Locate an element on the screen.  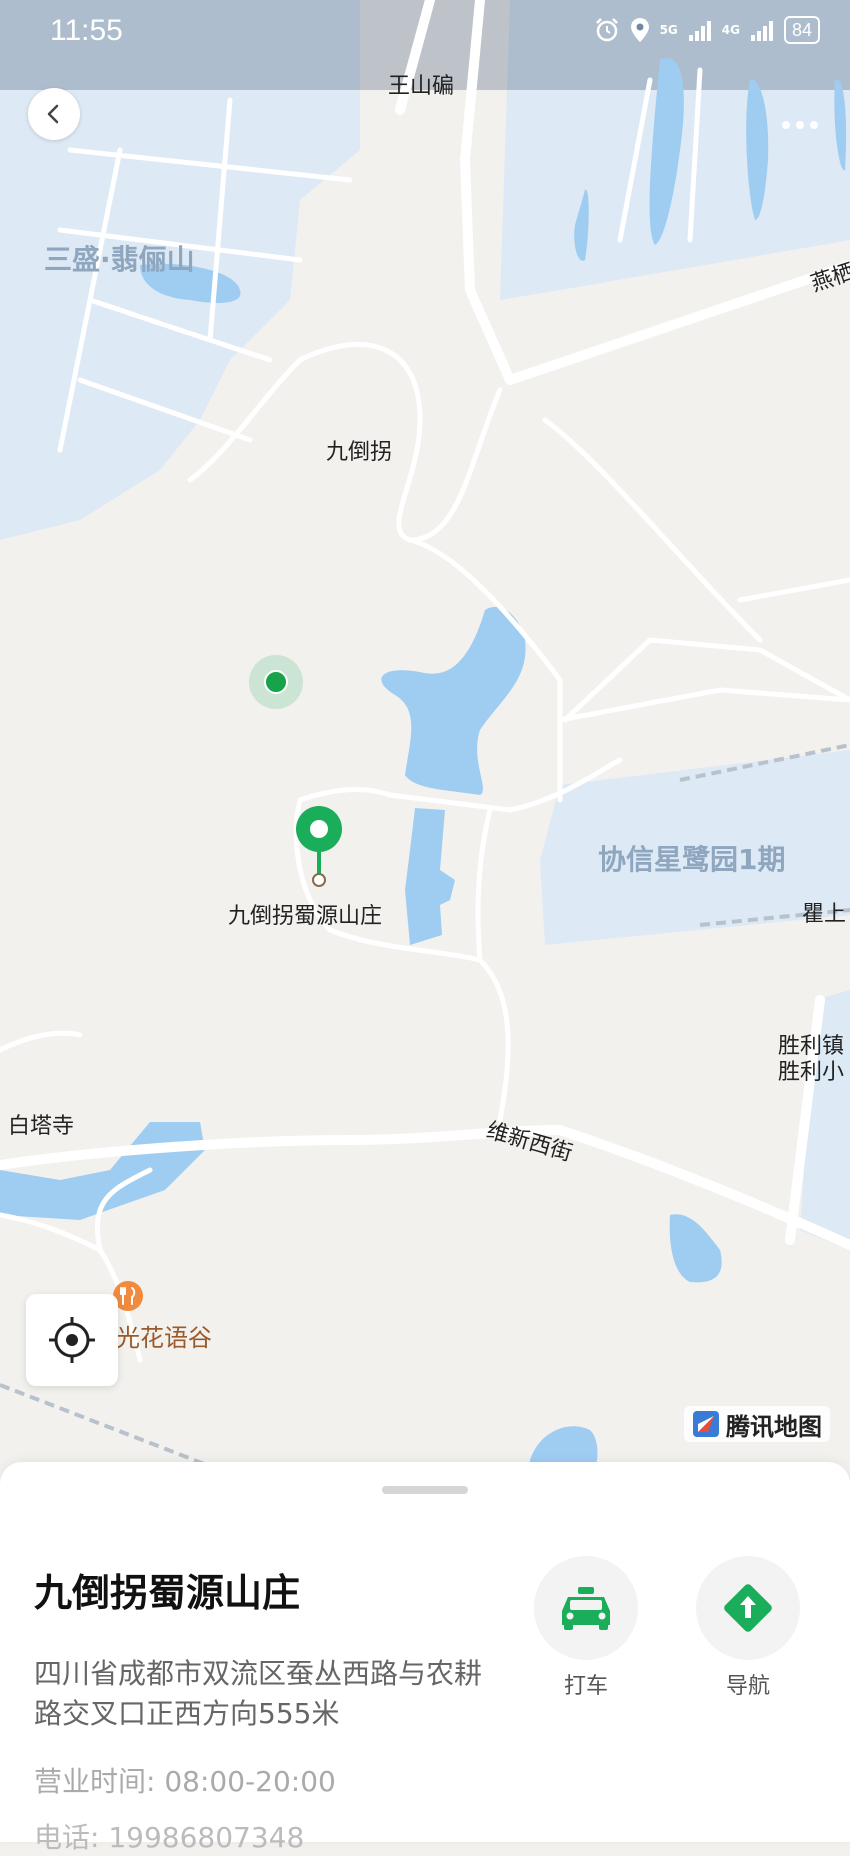
place-title: 九倒拐蜀源山庄 is located at coordinates (167, 1593).